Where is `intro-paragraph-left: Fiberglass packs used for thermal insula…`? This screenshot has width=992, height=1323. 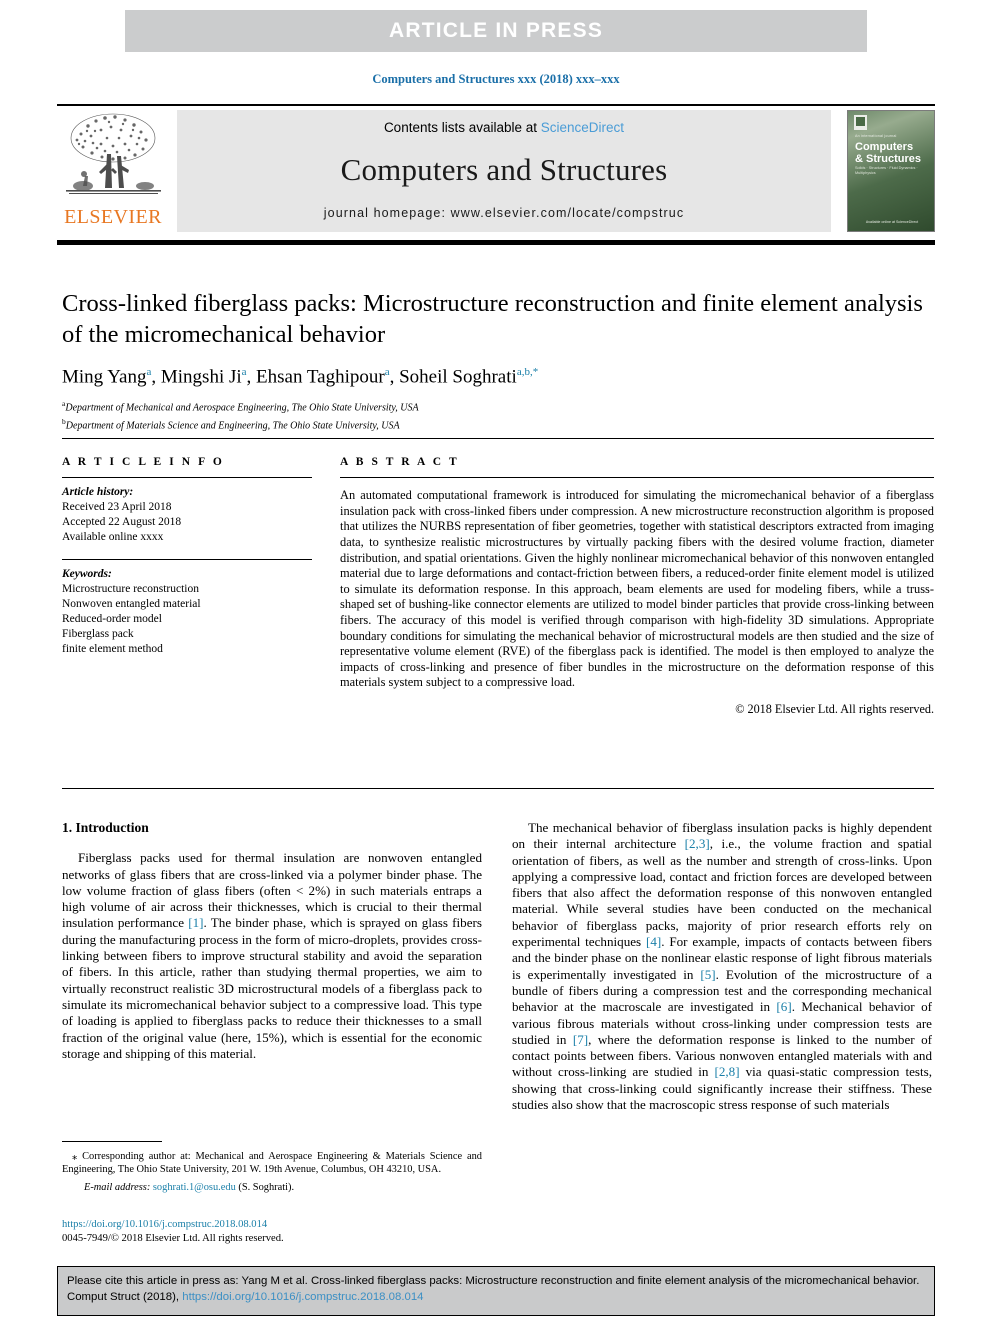
intro-paragraph-left: Fiberglass packs used for thermal insula… is located at coordinates (272, 956).